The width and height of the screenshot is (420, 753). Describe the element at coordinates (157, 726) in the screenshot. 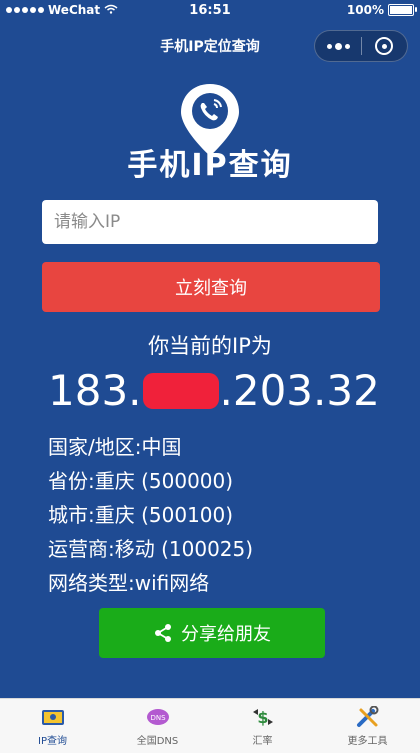

I see `tab-dns: DNS 全国DNS` at that location.